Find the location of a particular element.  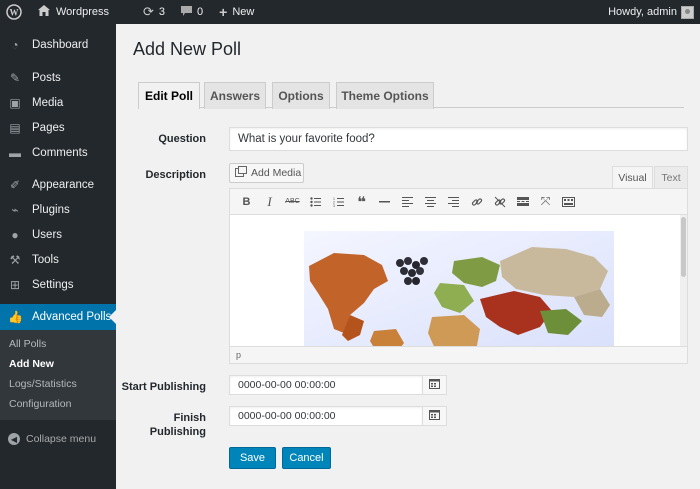

strikethrough-icon: ABC is located at coordinates (292, 202).